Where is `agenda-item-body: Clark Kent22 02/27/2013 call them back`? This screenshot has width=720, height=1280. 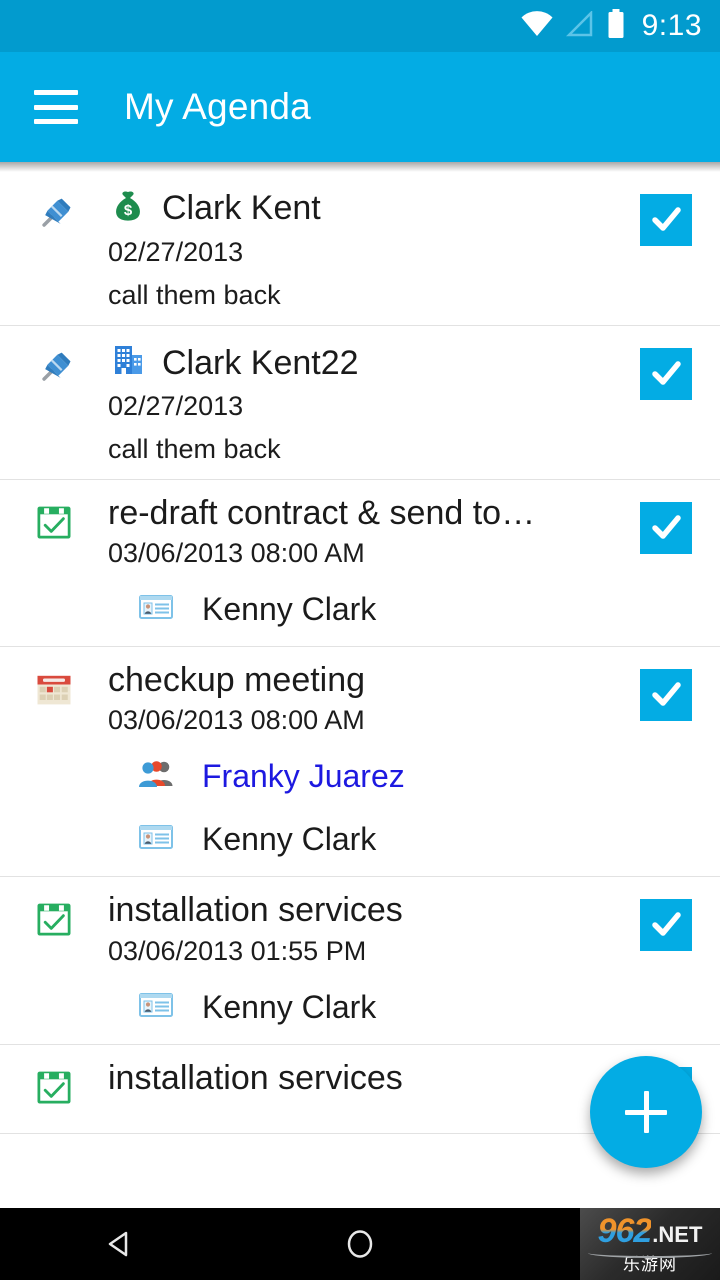 agenda-item-body: Clark Kent22 02/27/2013 call them back is located at coordinates (360, 402).